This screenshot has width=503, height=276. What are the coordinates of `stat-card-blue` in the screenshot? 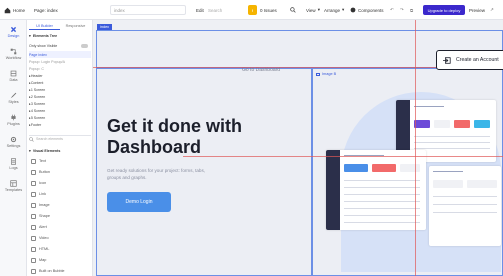 It's located at (482, 124).